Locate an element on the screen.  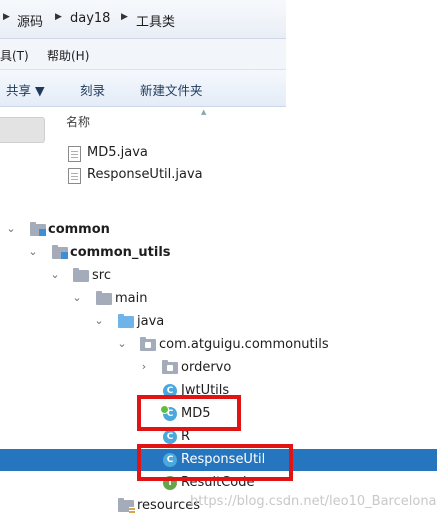
menu-help: 帮助(H) is located at coordinates (68, 55).